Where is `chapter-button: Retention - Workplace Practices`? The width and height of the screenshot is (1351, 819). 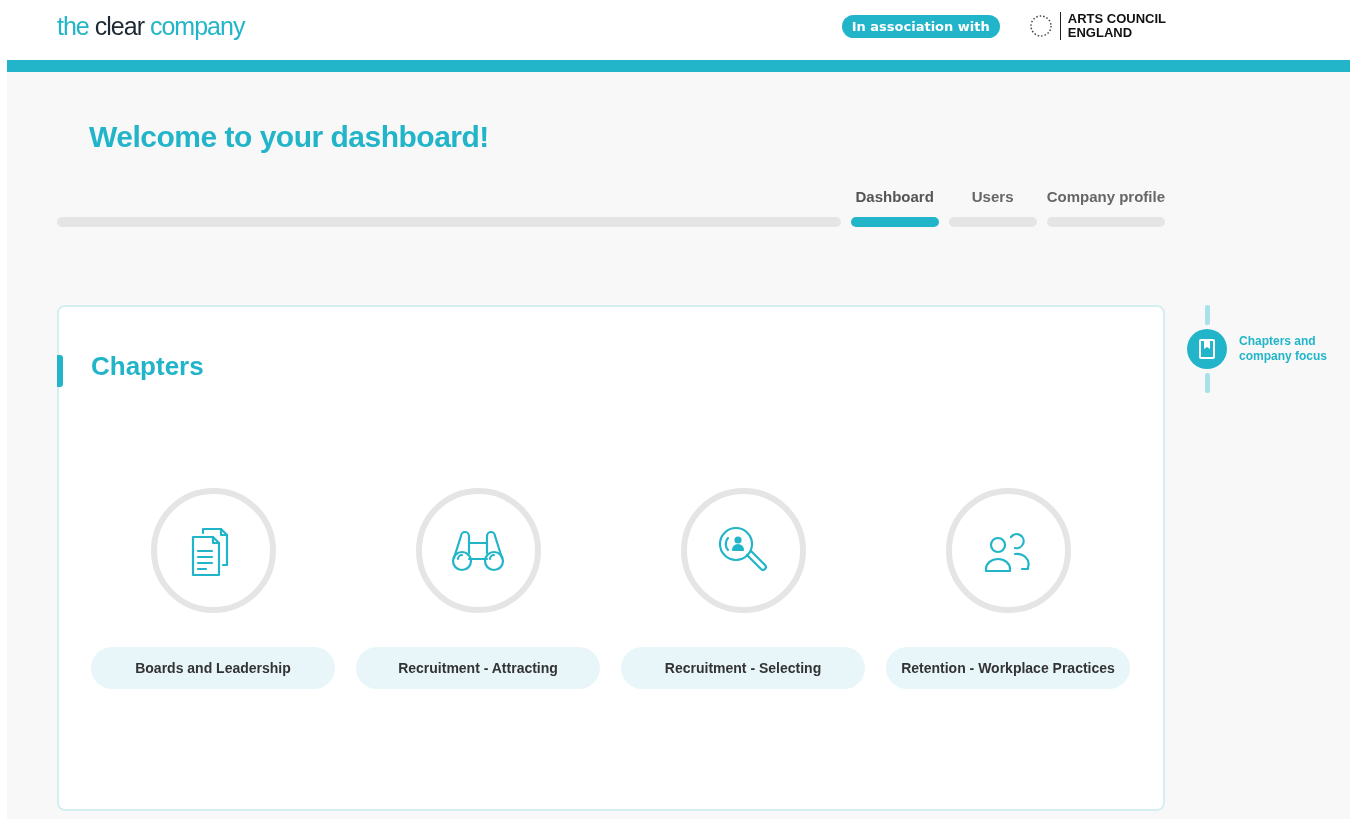 chapter-button: Retention - Workplace Practices is located at coordinates (1008, 668).